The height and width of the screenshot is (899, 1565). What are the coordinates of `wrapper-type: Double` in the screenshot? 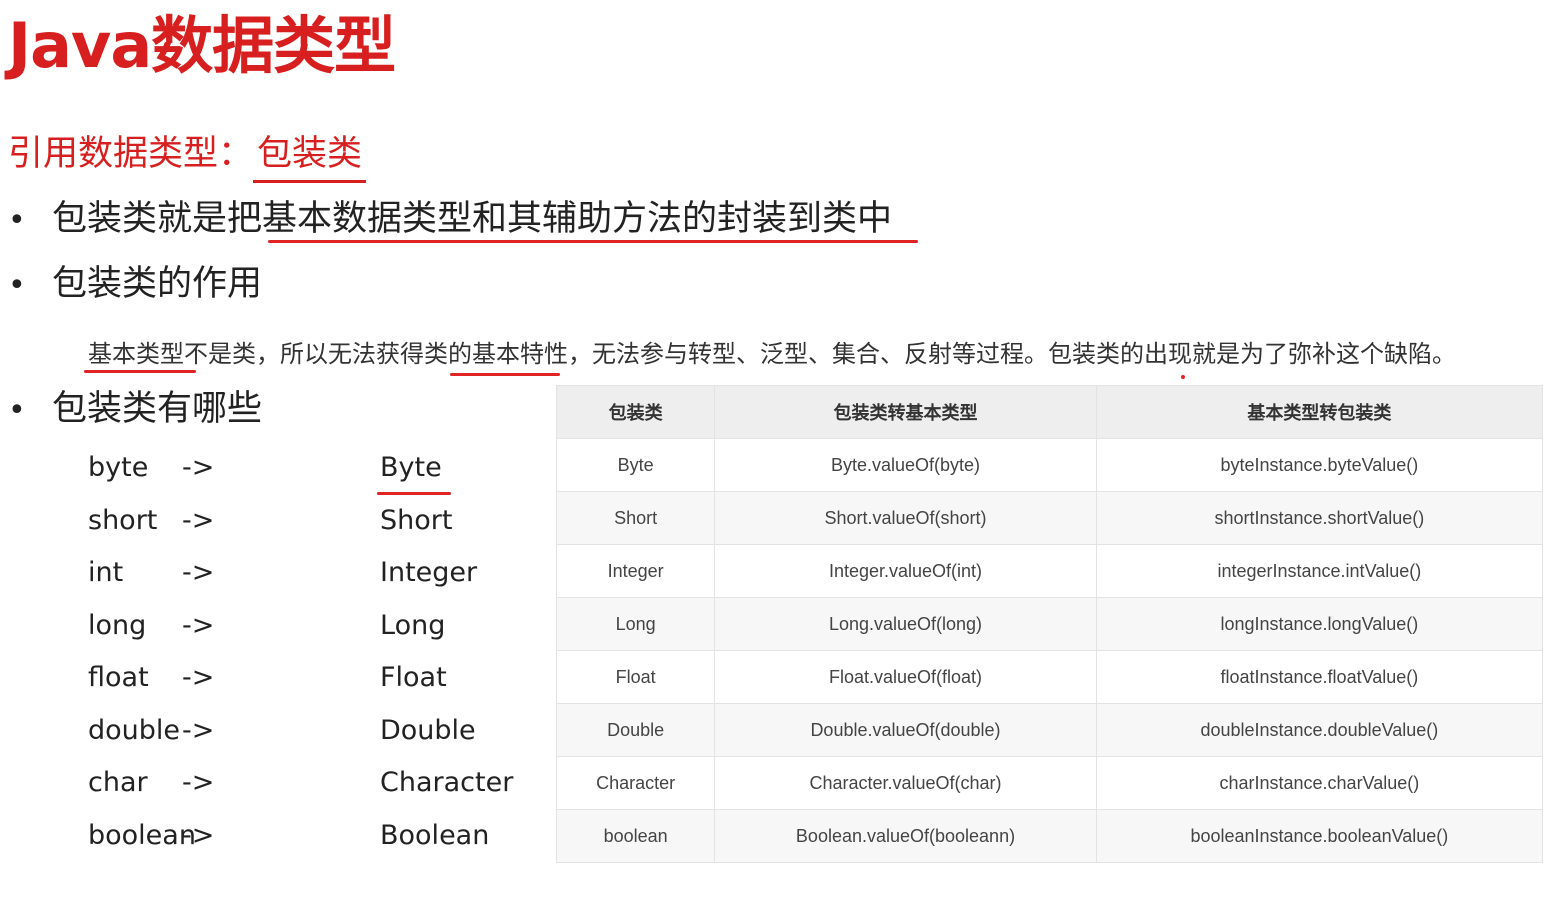 It's located at (428, 730).